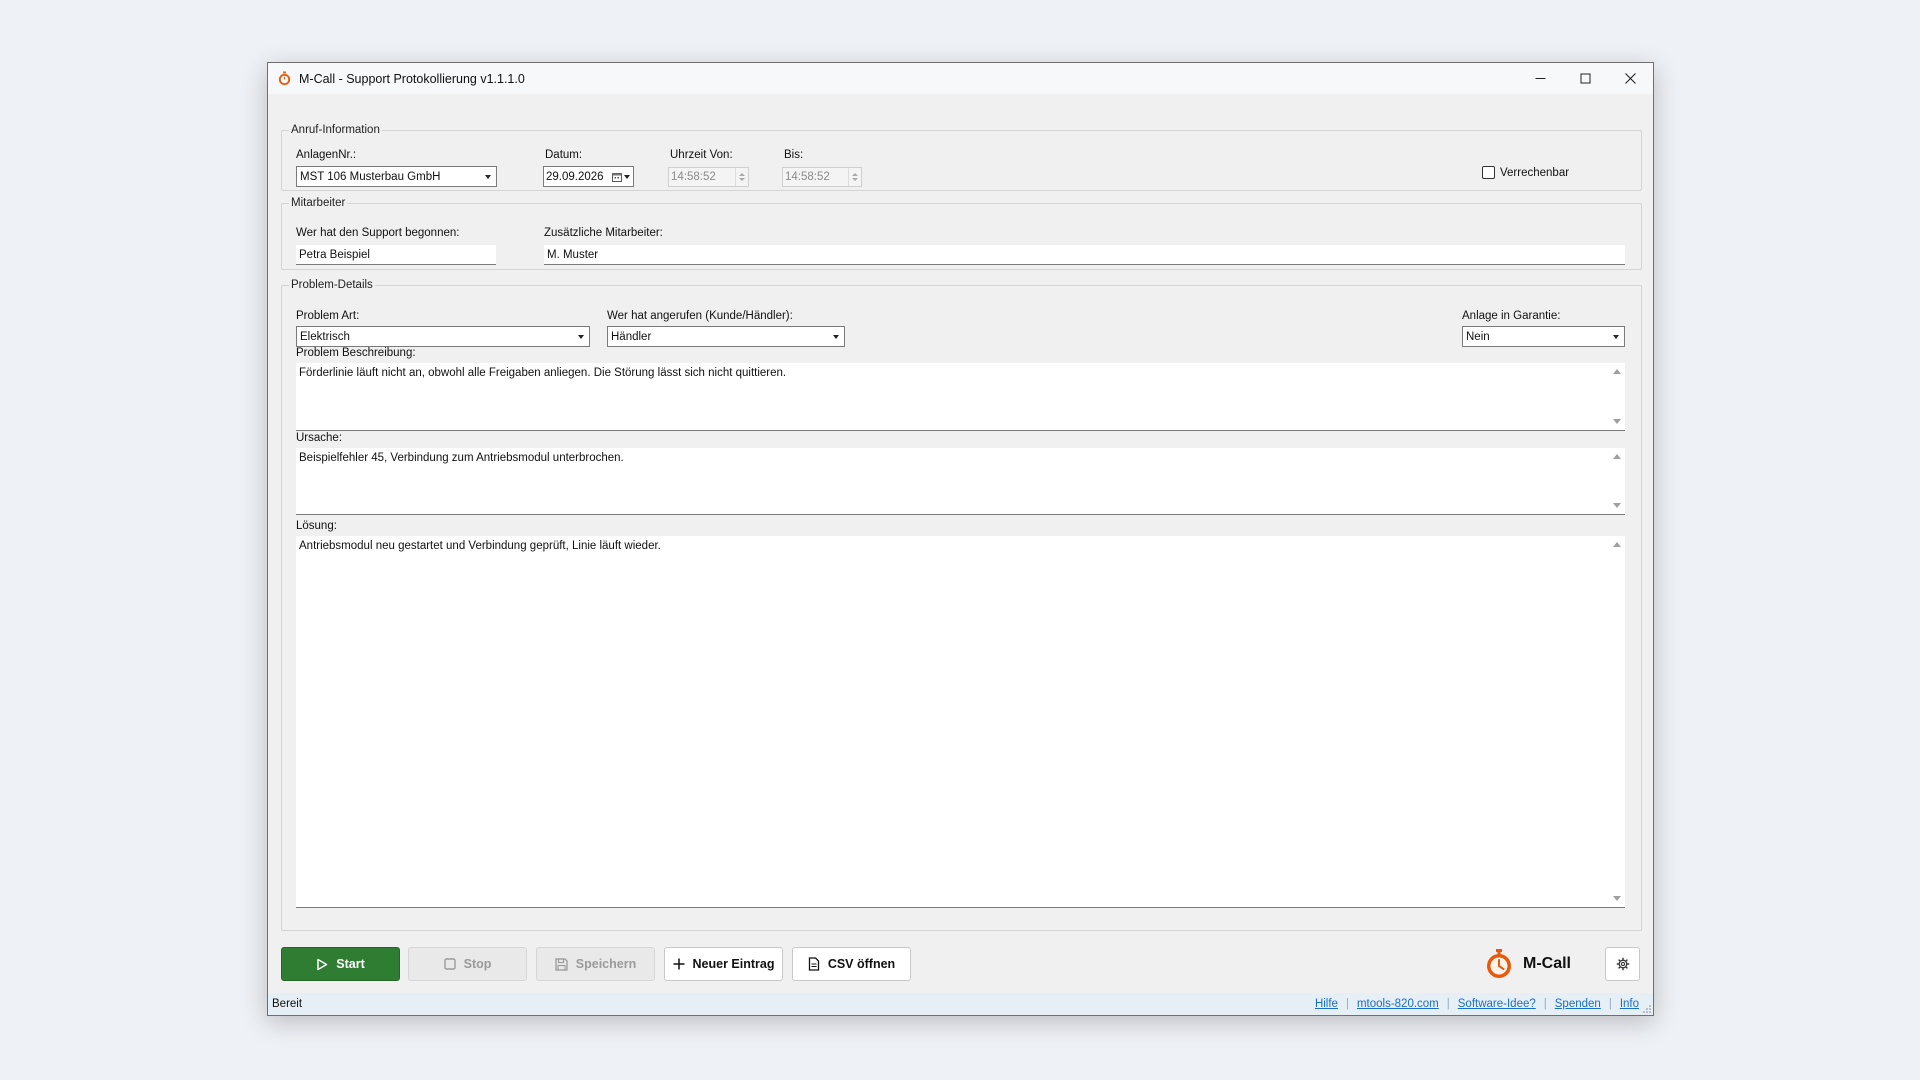  Describe the element at coordinates (726, 336) in the screenshot. I see `caller-select: Händler` at that location.